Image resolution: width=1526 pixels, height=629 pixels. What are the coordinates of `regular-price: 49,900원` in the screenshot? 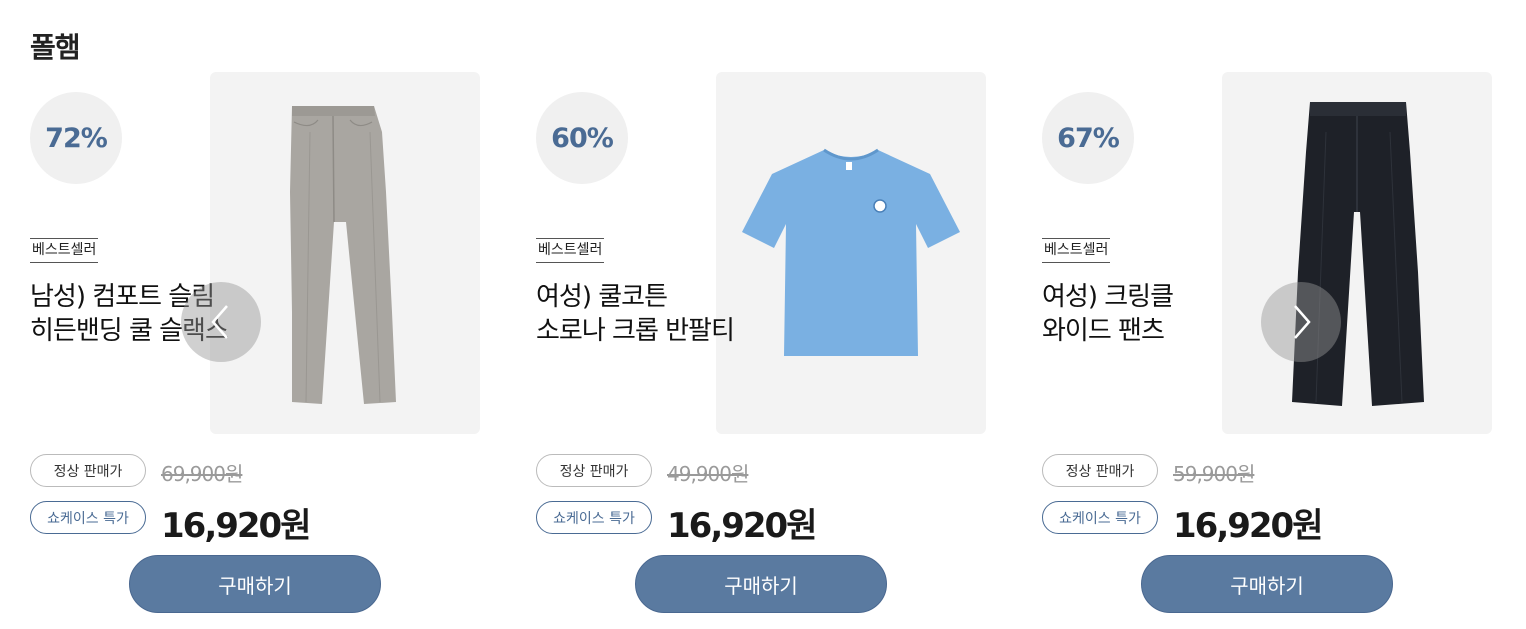 It's located at (708, 474).